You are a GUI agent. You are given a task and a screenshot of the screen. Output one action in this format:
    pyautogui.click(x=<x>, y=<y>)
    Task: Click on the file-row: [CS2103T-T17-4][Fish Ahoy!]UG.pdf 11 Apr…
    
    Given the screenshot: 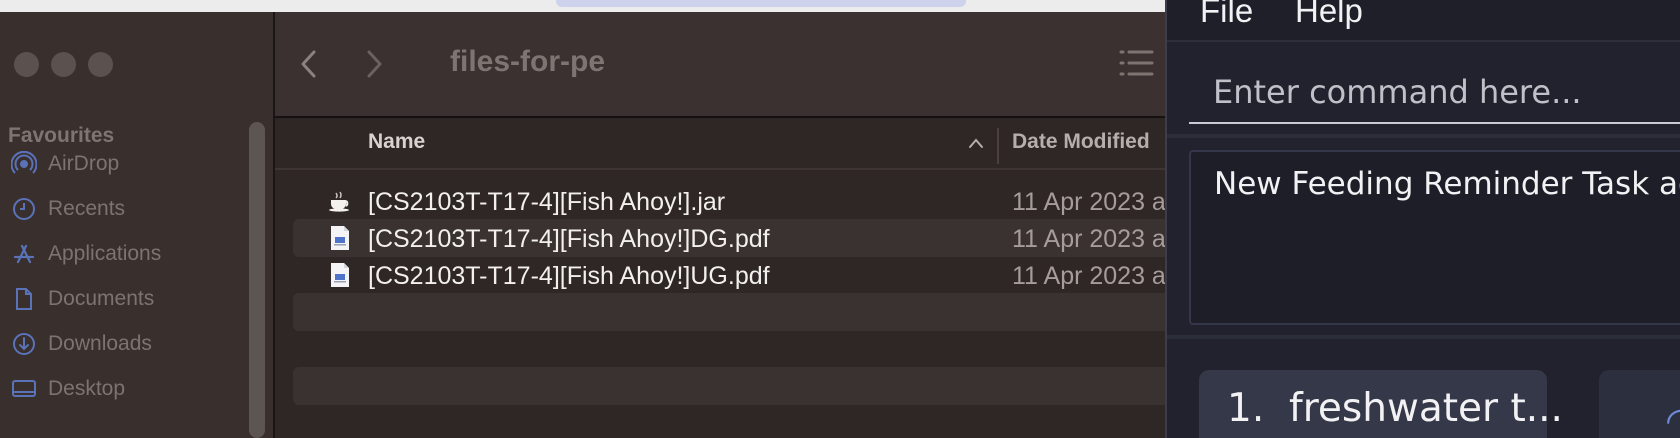 What is the action you would take?
    pyautogui.click(x=733, y=275)
    